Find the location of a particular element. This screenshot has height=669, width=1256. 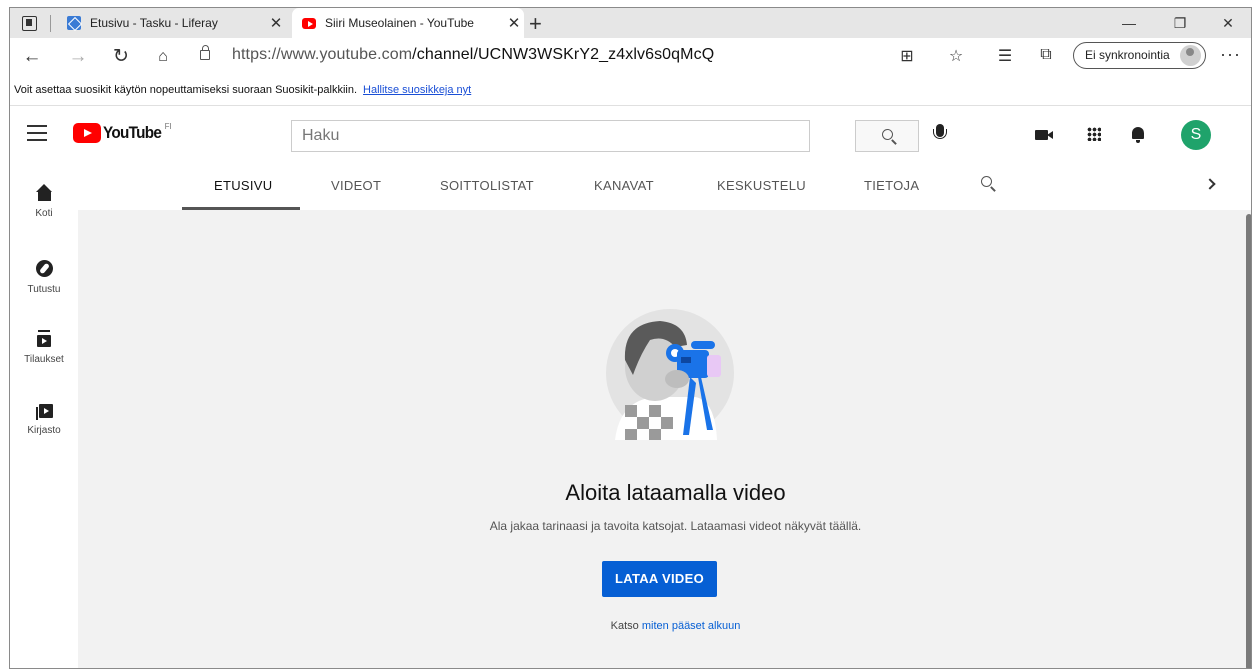

scrollbar-thumb is located at coordinates (1248, 441).